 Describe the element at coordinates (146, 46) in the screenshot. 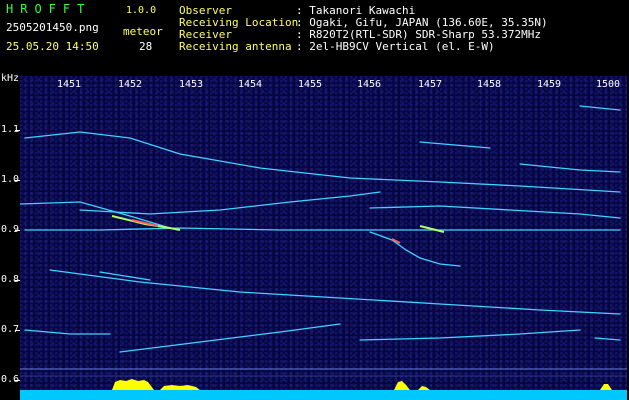

I see `meteor-count: 28` at that location.